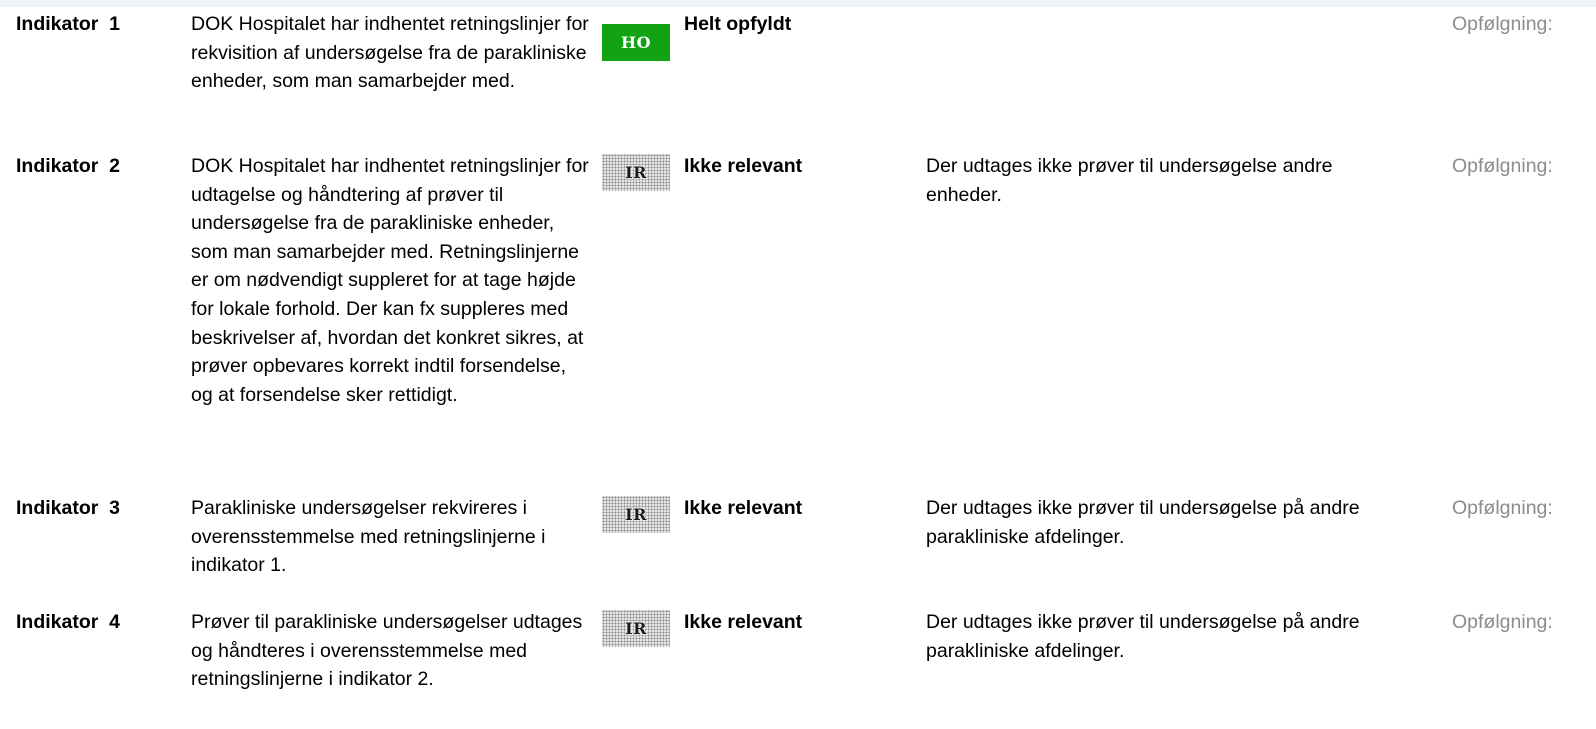 The image size is (1596, 729). I want to click on indicator-label: Indikator 1, so click(68, 24).